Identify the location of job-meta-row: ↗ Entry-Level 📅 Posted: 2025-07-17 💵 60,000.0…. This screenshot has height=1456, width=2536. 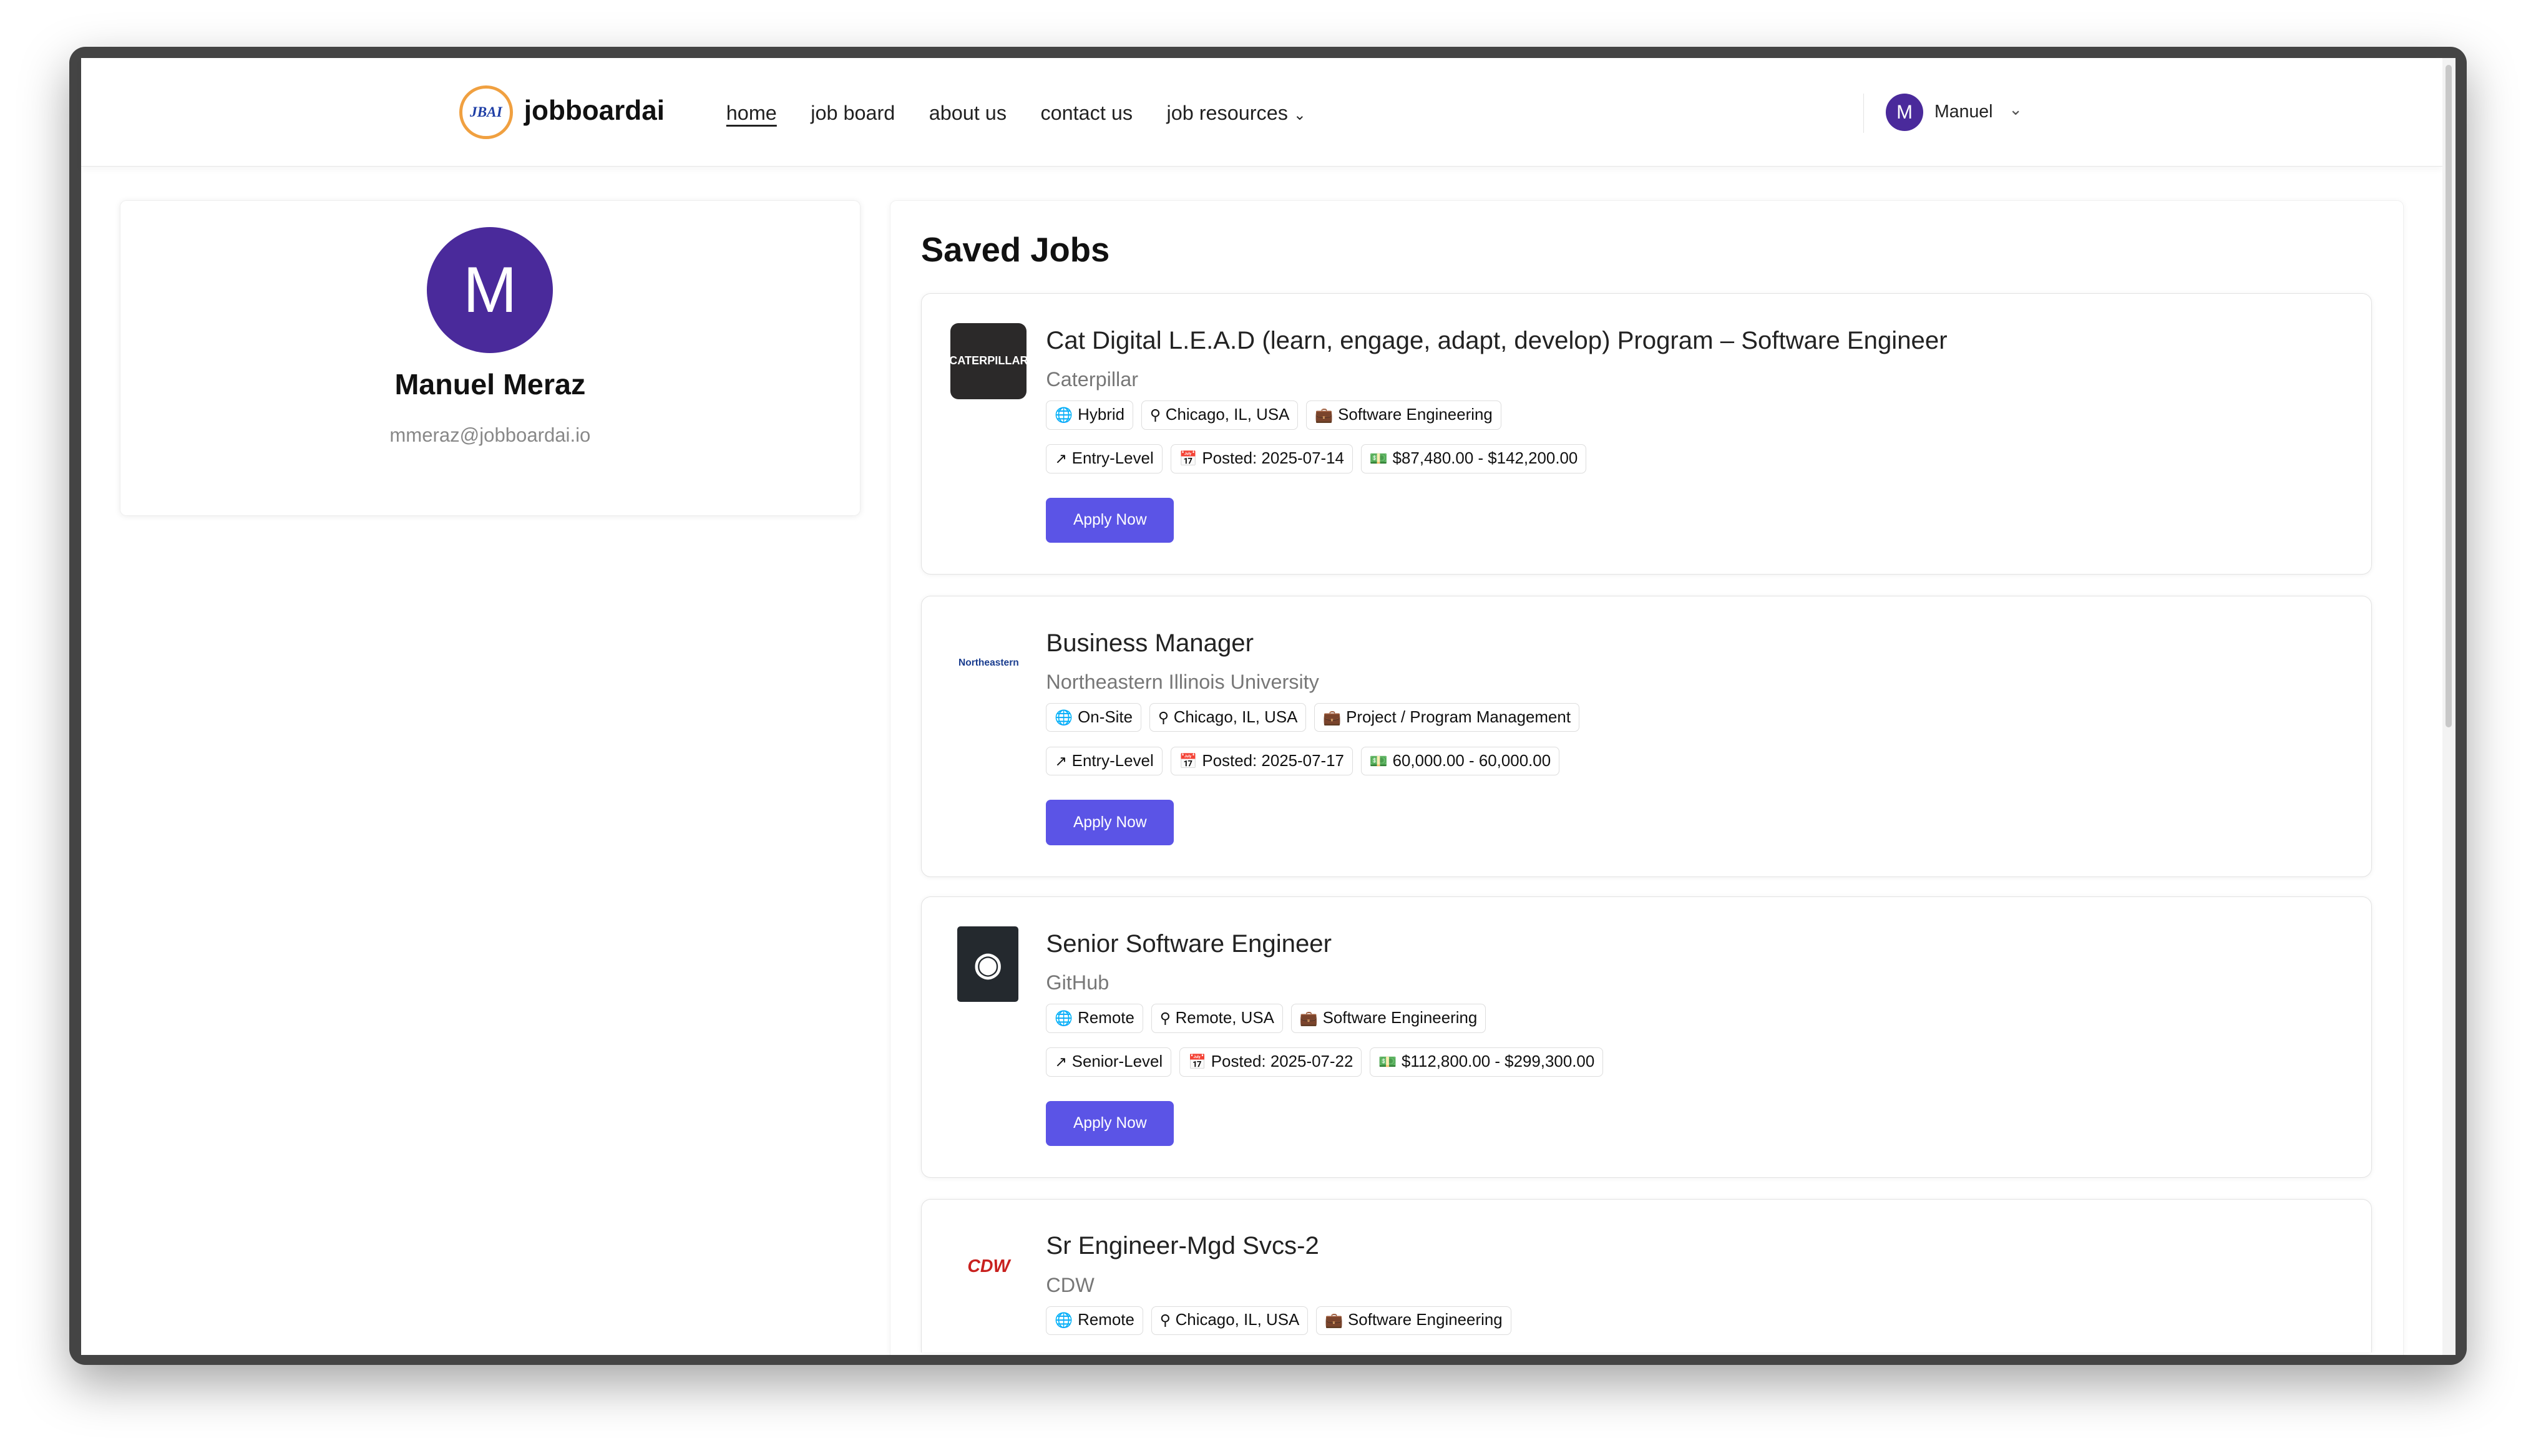
(1303, 761).